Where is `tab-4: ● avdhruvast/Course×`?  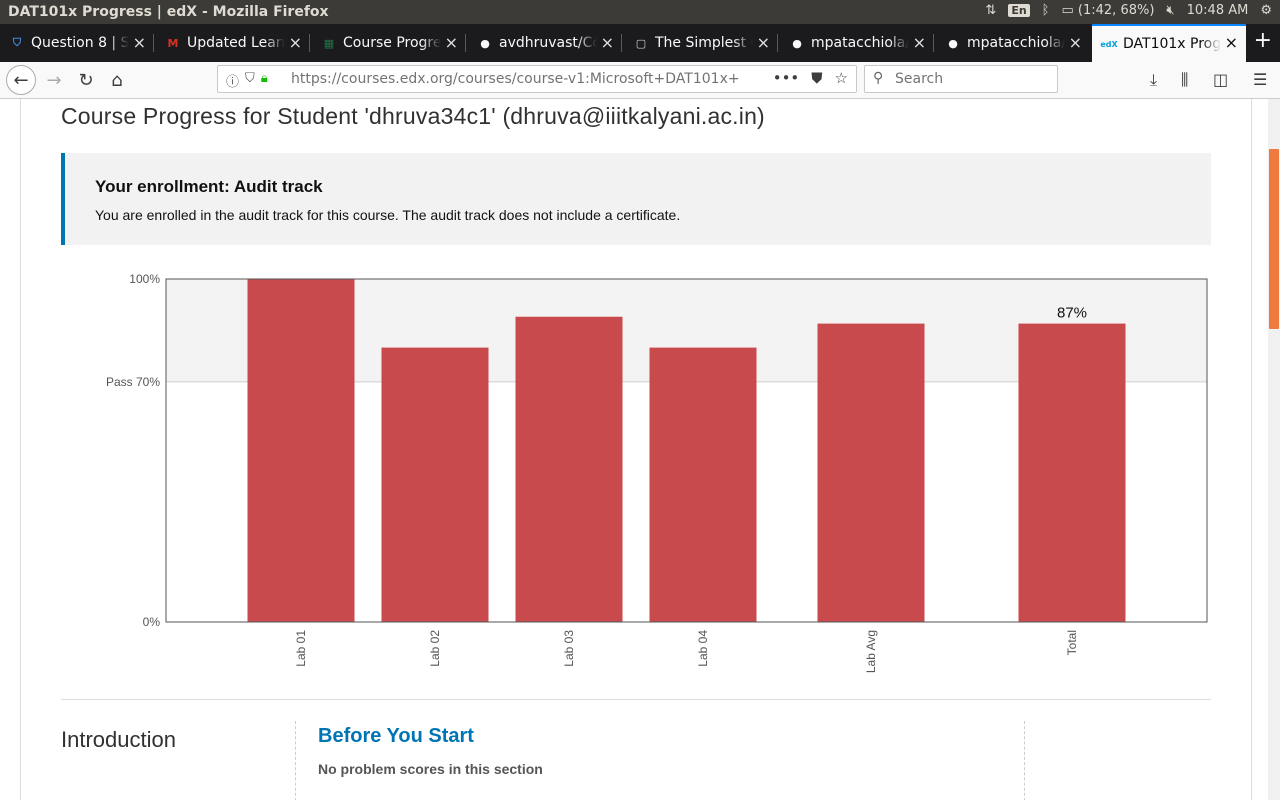
tab-4: ● avdhruvast/Course× is located at coordinates (545, 43).